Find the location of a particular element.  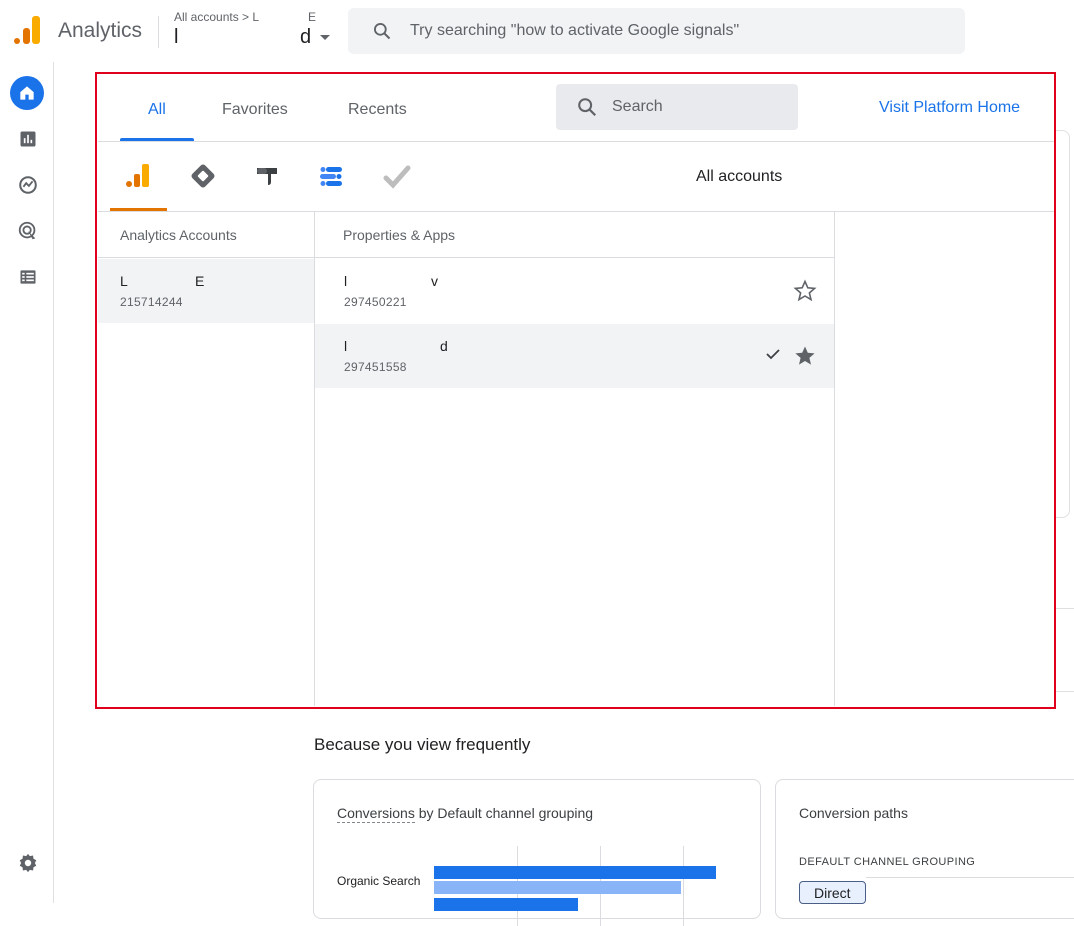

accounts-header: Analytics Accounts is located at coordinates (206, 235).